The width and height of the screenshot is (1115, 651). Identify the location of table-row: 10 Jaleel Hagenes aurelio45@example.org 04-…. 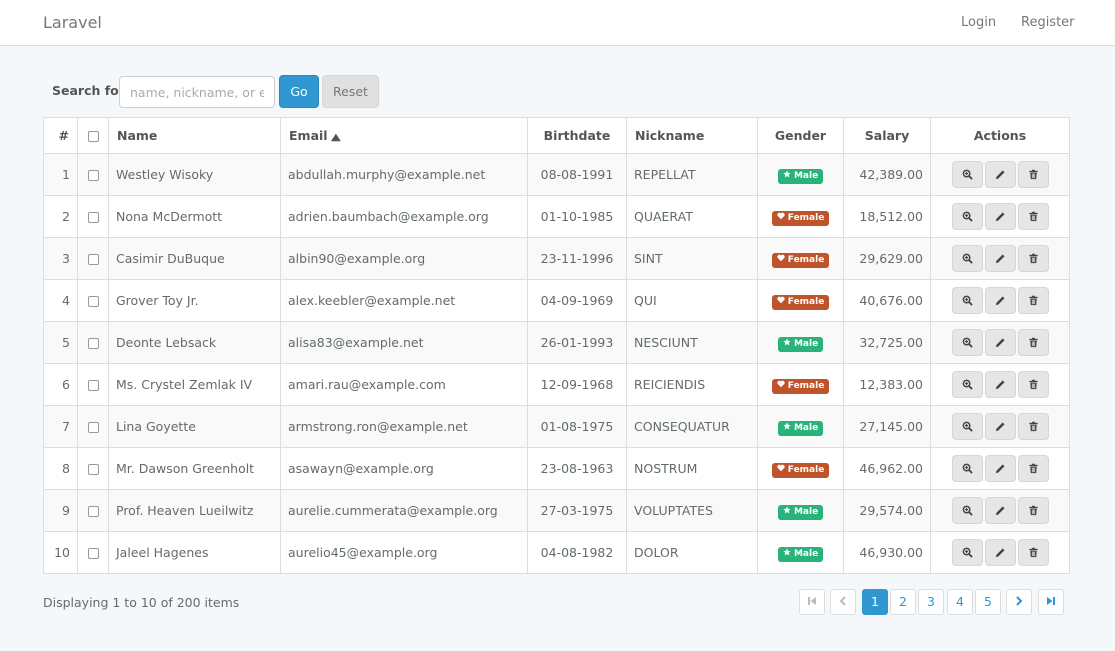
(556, 552).